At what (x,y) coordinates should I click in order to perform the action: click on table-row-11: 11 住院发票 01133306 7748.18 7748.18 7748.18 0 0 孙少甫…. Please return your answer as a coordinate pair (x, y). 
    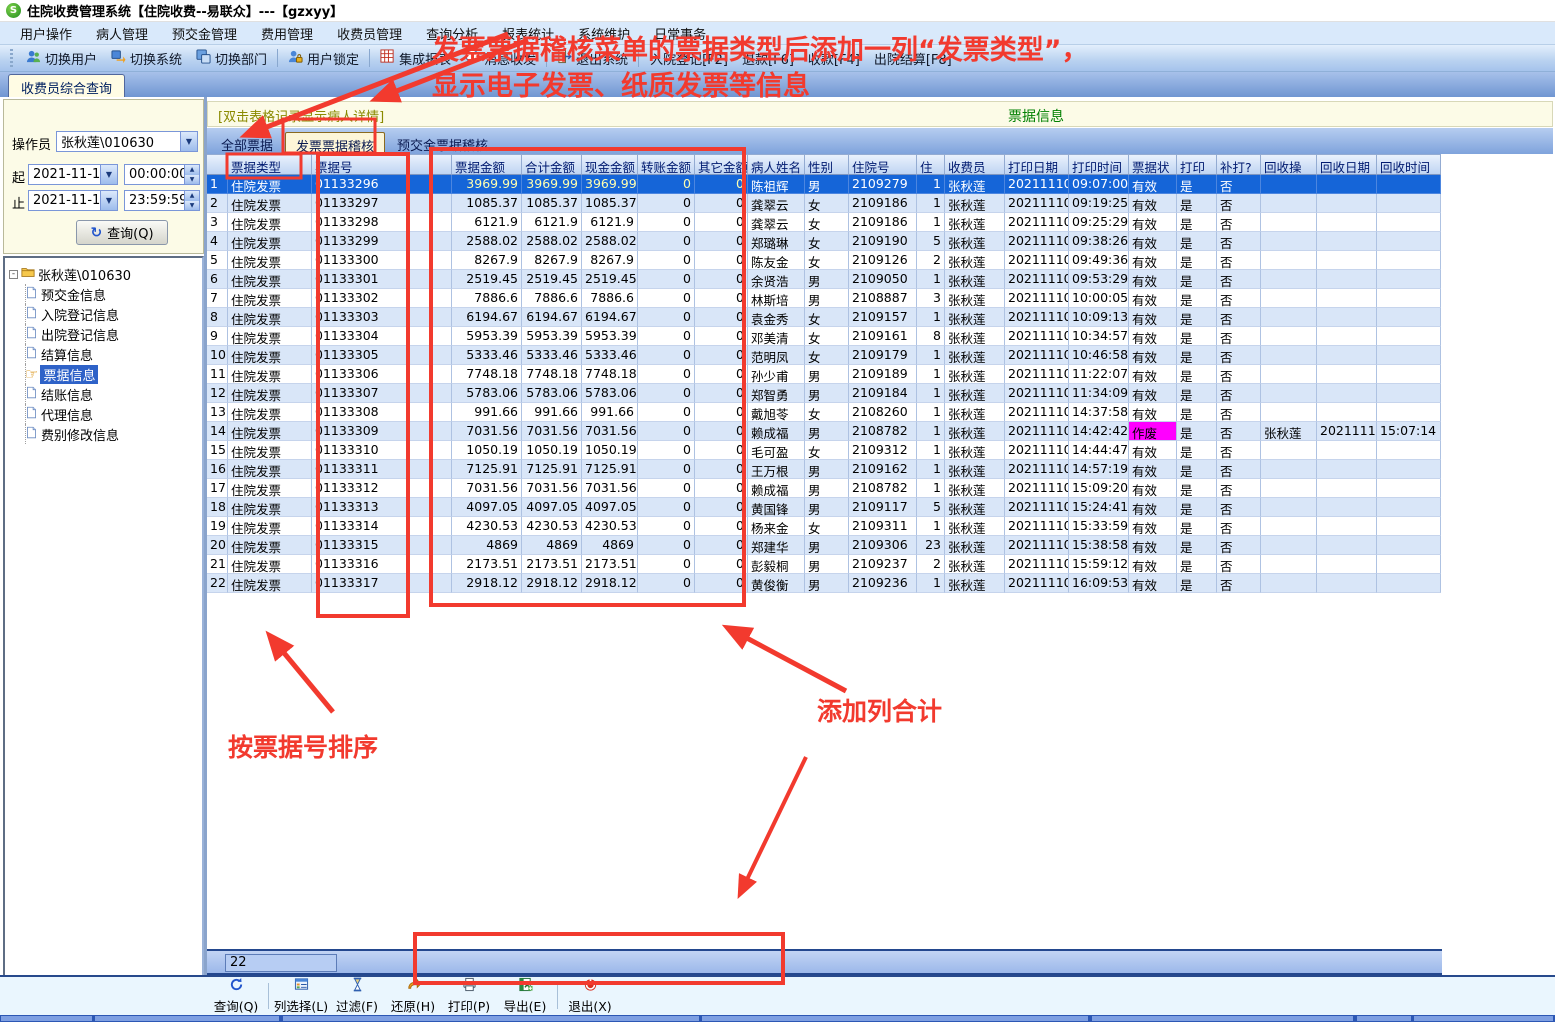
    Looking at the image, I should click on (824, 374).